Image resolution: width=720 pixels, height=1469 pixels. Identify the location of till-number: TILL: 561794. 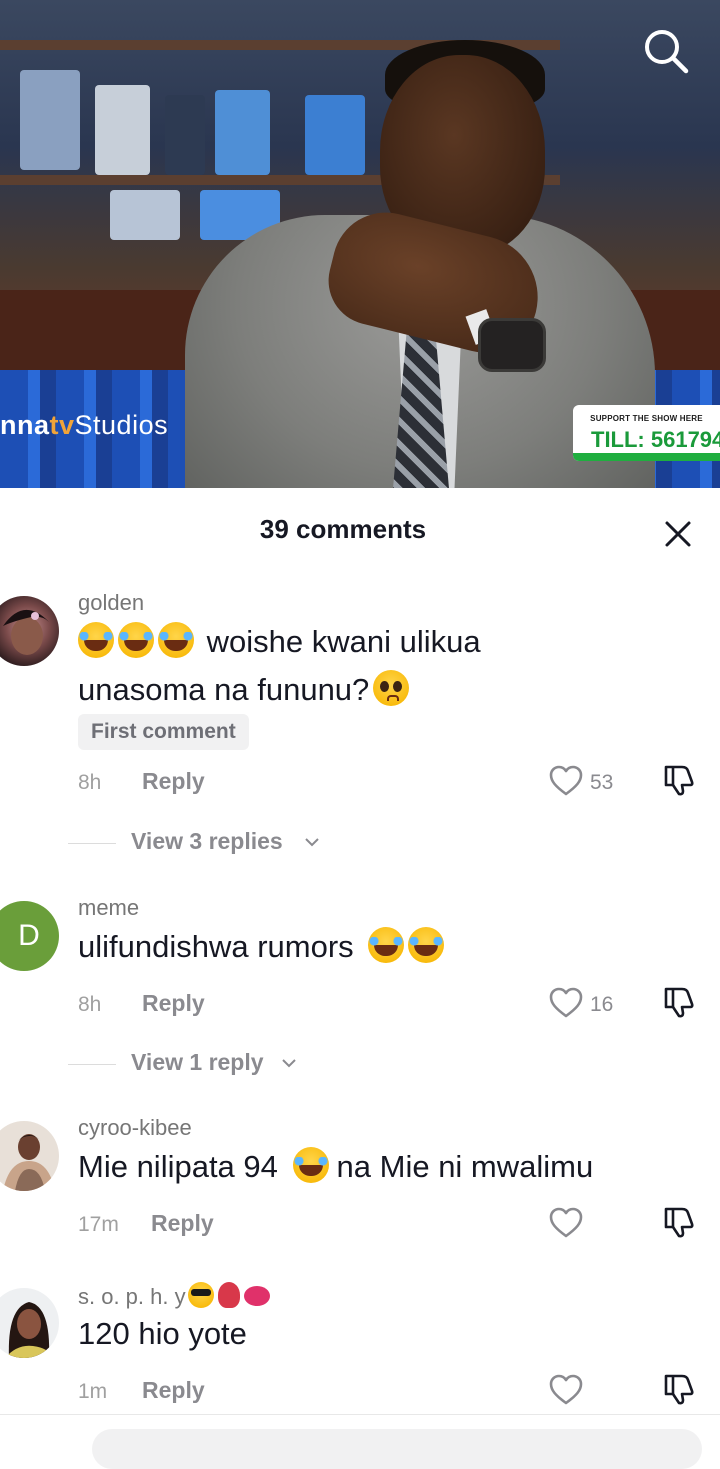
(655, 439).